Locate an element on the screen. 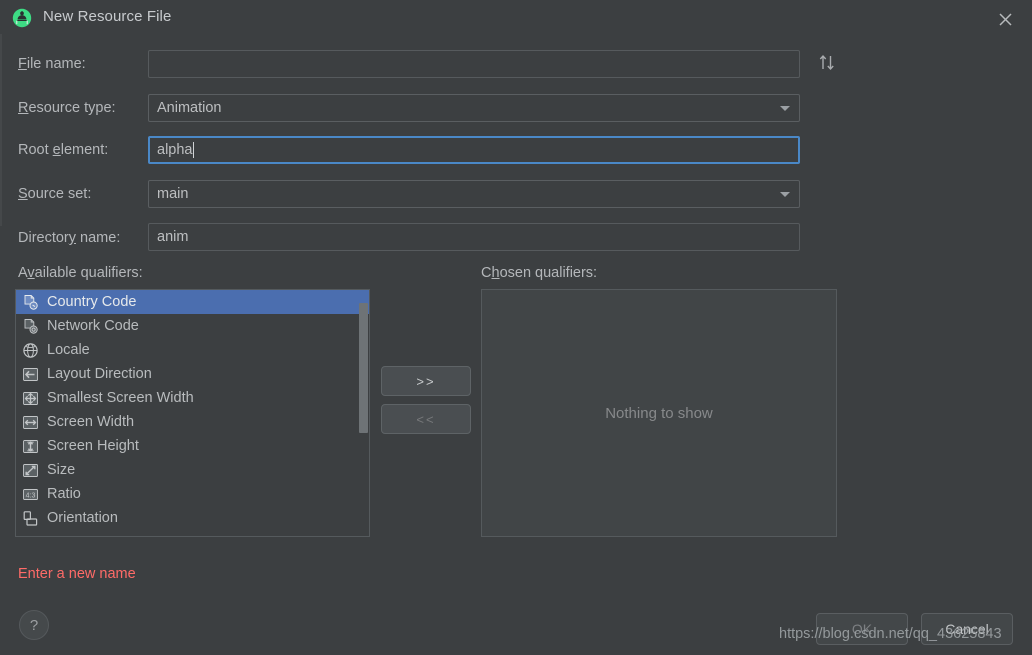  smallest-screen-width-icon is located at coordinates (30, 398).